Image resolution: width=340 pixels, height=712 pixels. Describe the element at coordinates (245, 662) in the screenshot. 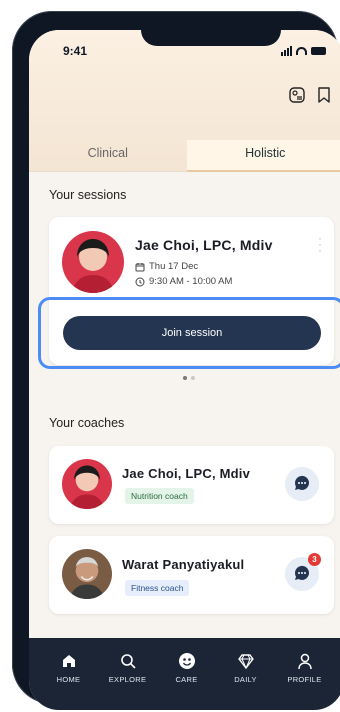

I see `diamond-icon` at that location.